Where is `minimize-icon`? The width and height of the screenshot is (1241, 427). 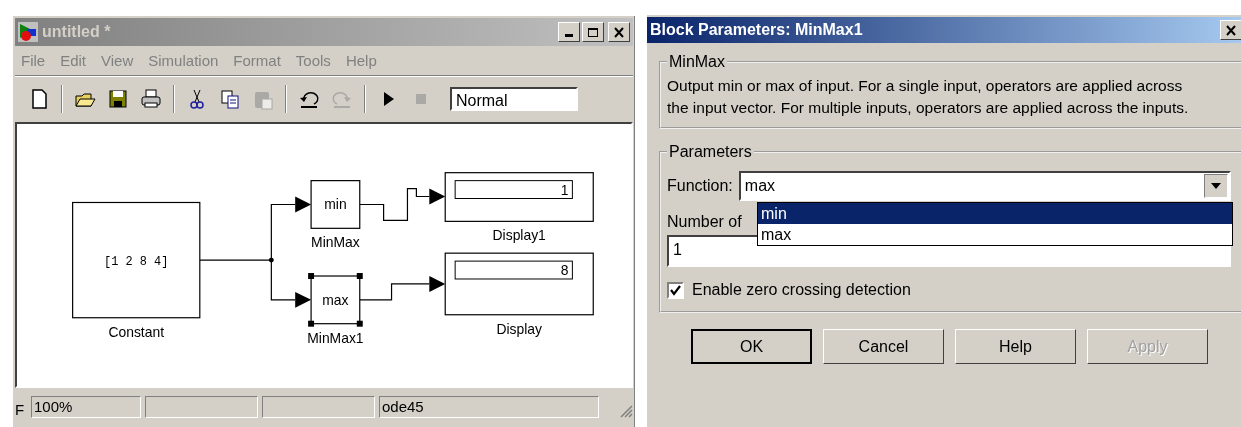
minimize-icon is located at coordinates (569, 35).